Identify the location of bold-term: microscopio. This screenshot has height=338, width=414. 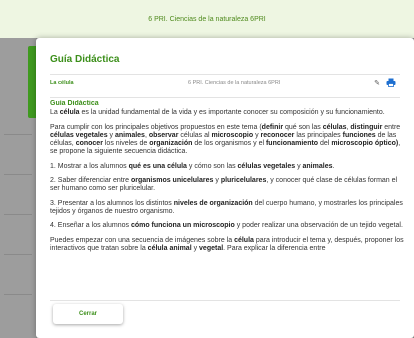
(232, 135).